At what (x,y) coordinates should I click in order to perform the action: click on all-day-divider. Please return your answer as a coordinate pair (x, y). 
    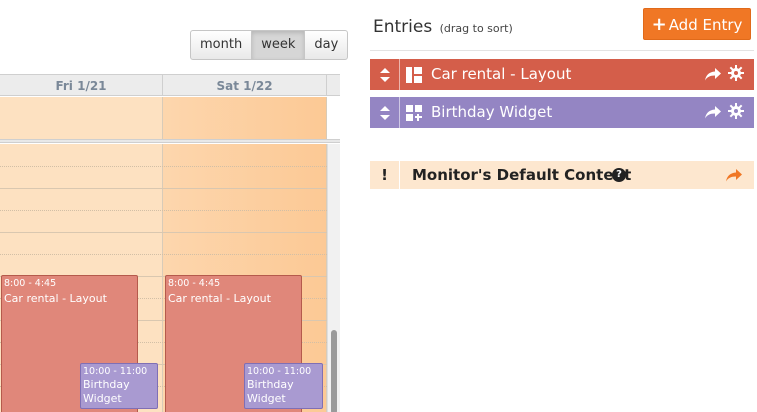
    Looking at the image, I should click on (170, 141).